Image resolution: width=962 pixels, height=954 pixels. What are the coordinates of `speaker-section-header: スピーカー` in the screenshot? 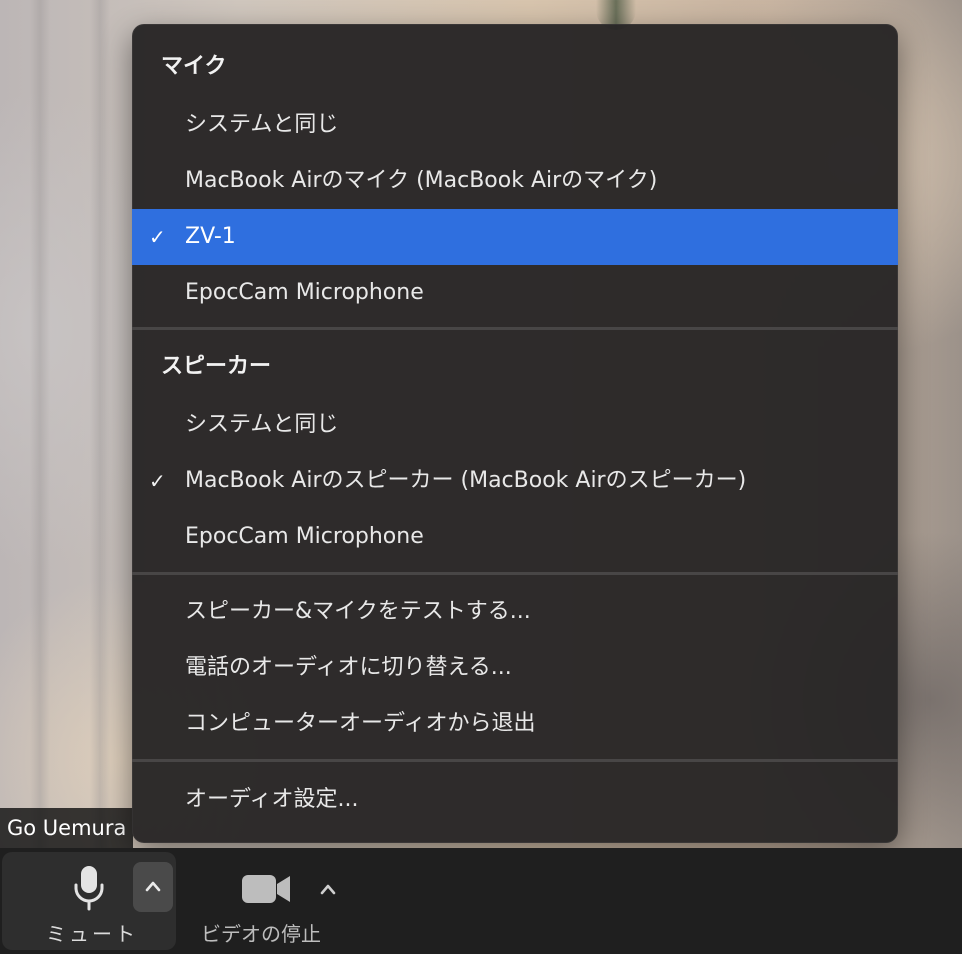 It's located at (216, 366).